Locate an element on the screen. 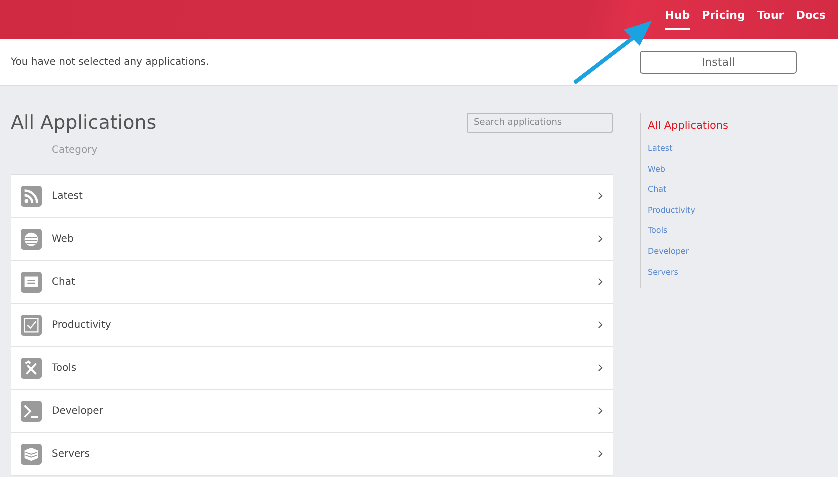 The width and height of the screenshot is (838, 477). search-field: Search applications is located at coordinates (540, 123).